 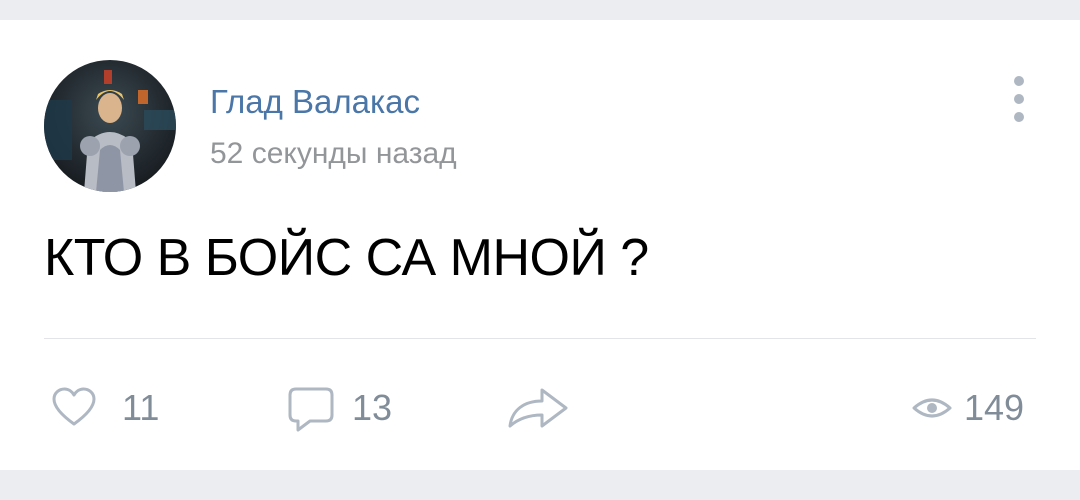 What do you see at coordinates (932, 408) in the screenshot?
I see `eye-icon` at bounding box center [932, 408].